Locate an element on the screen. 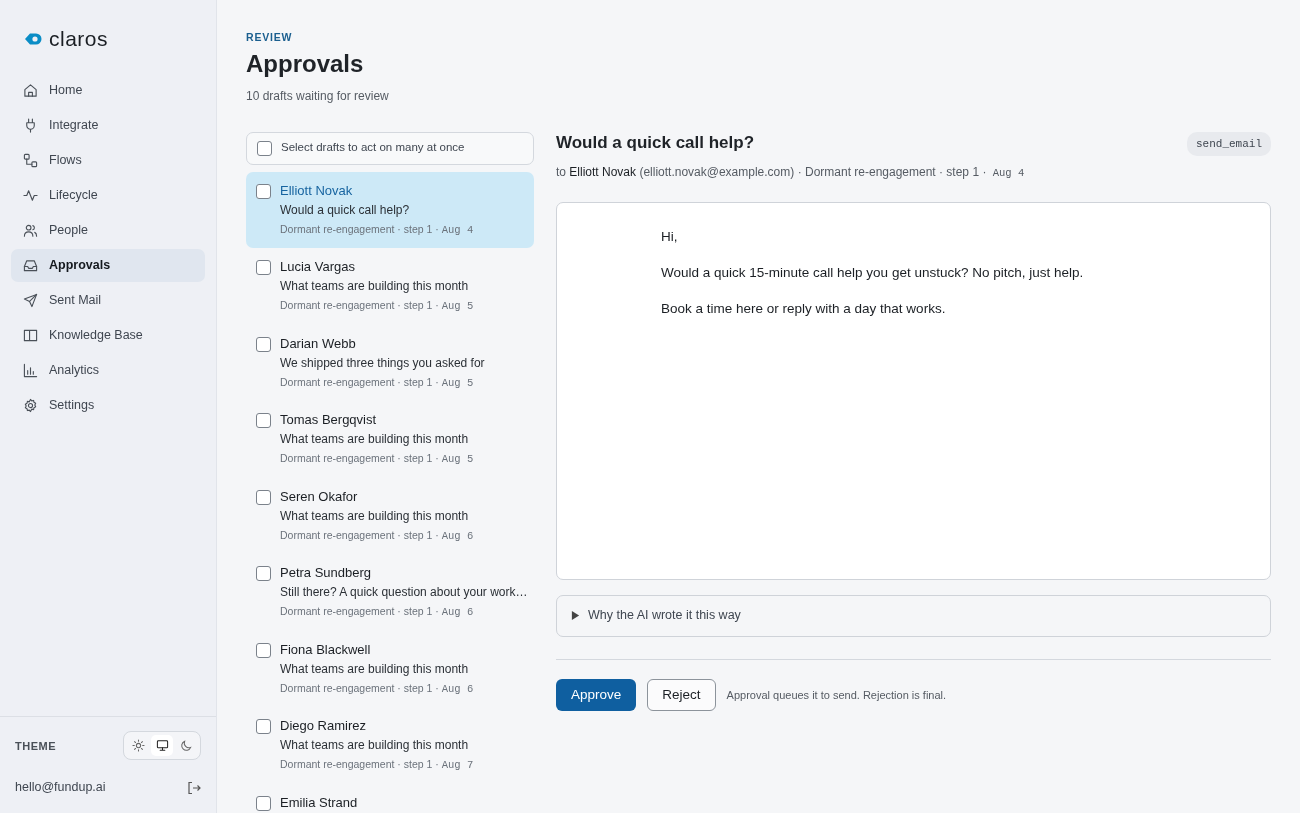 The image size is (1300, 813). logout-icon is located at coordinates (194, 787).